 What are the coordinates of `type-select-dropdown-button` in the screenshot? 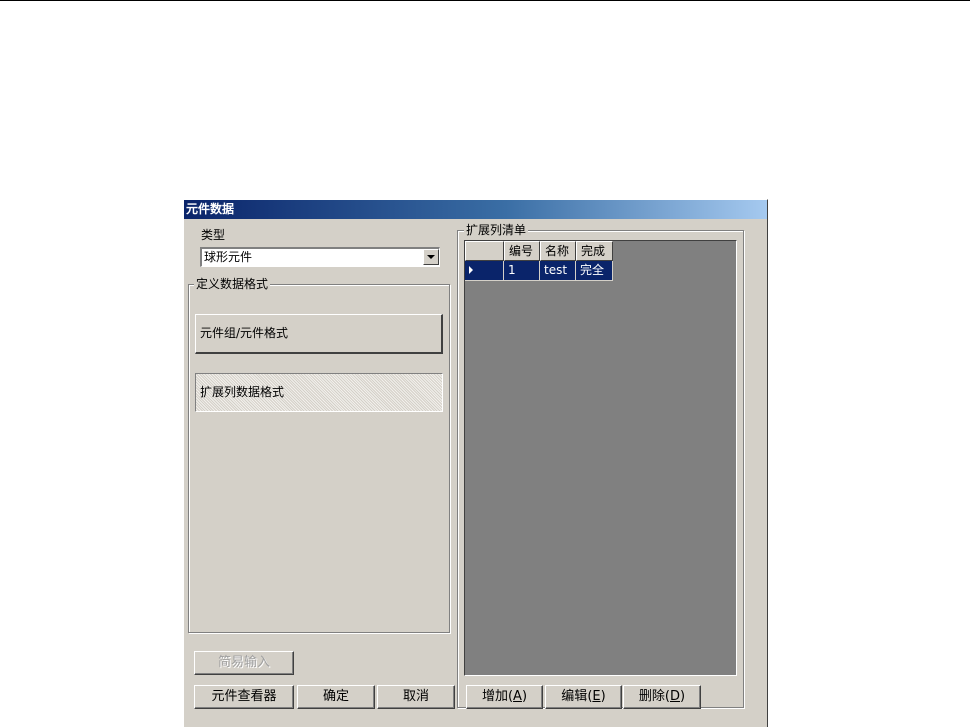 It's located at (431, 257).